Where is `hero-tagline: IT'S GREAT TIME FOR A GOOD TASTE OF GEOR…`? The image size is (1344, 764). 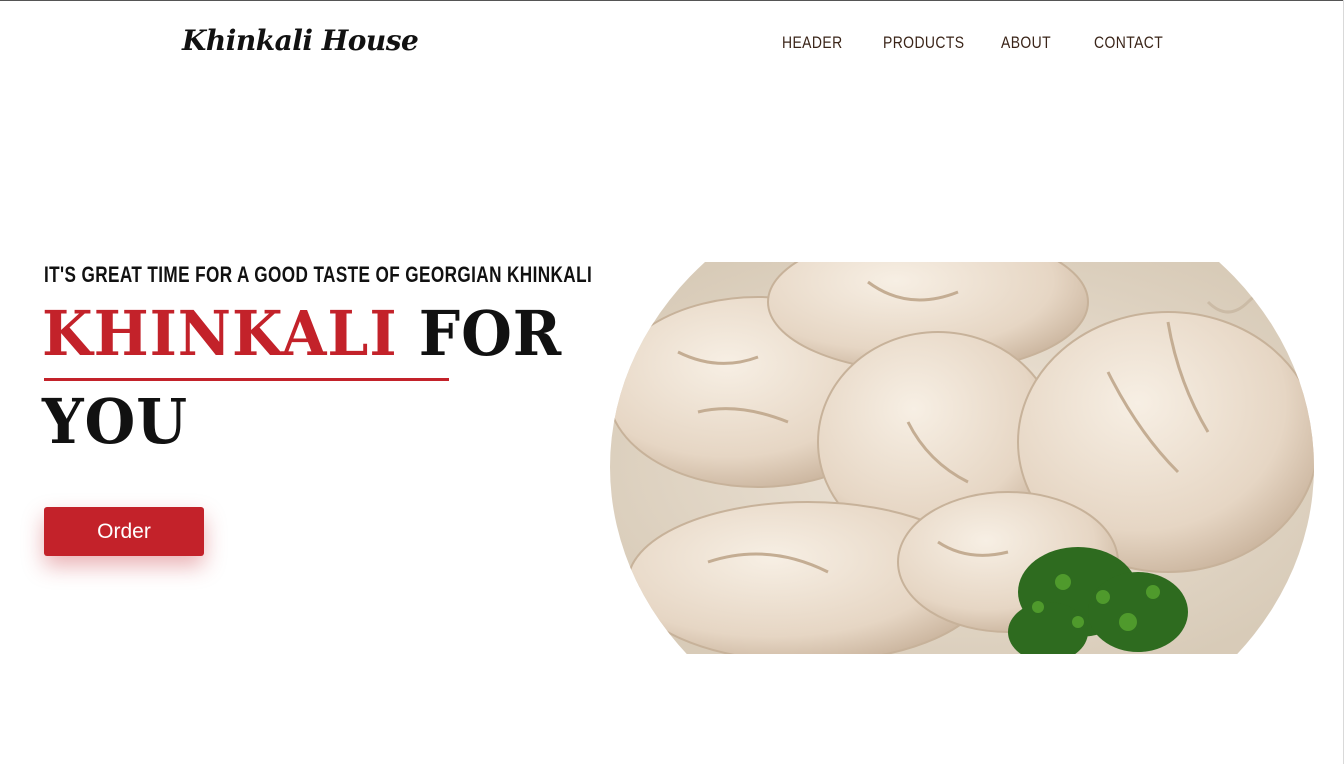 hero-tagline: IT'S GREAT TIME FOR A GOOD TASTE OF GEOR… is located at coordinates (318, 274).